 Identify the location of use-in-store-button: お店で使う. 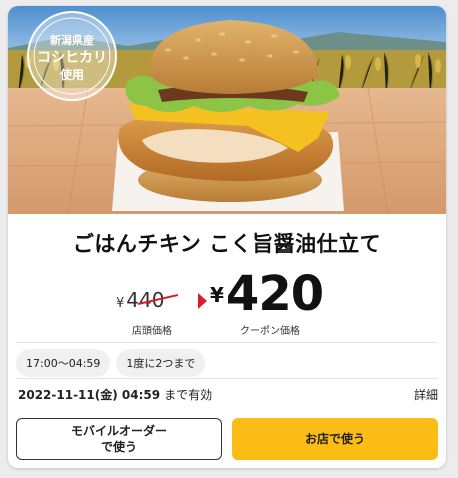
(335, 439).